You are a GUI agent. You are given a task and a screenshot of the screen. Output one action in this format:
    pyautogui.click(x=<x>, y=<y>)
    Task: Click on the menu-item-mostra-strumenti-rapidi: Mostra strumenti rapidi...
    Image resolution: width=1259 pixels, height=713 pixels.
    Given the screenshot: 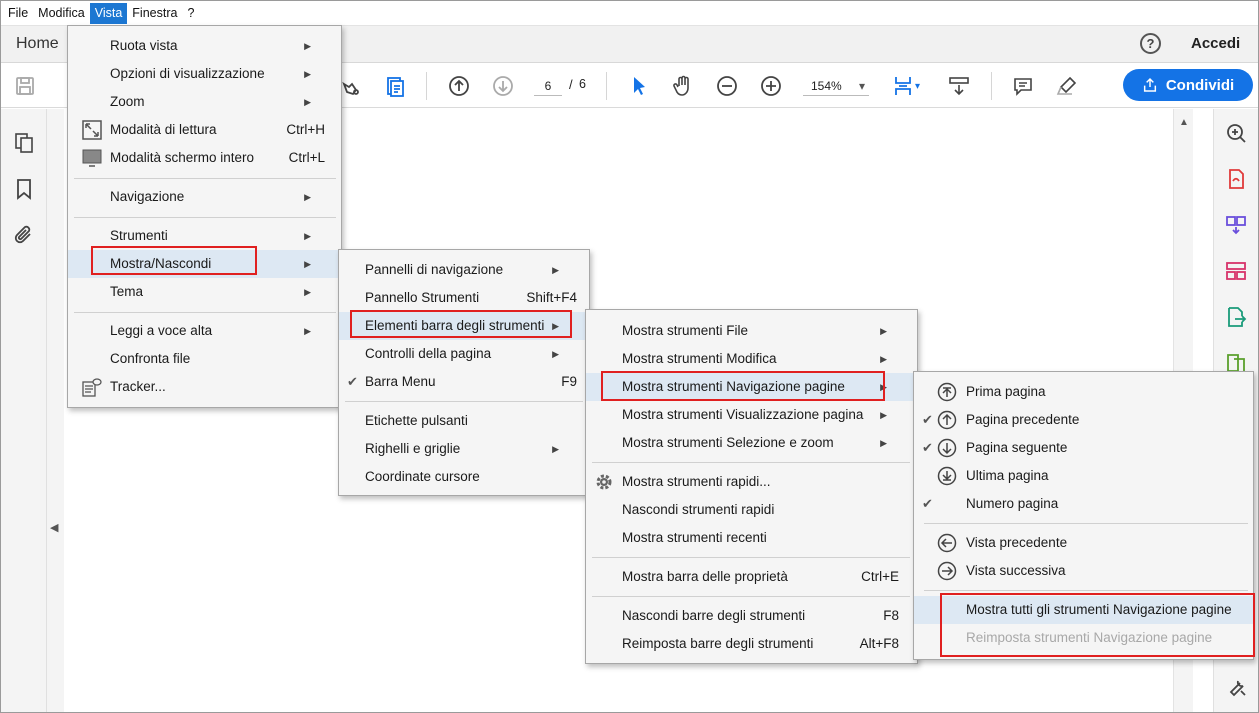 What is the action you would take?
    pyautogui.click(x=751, y=482)
    